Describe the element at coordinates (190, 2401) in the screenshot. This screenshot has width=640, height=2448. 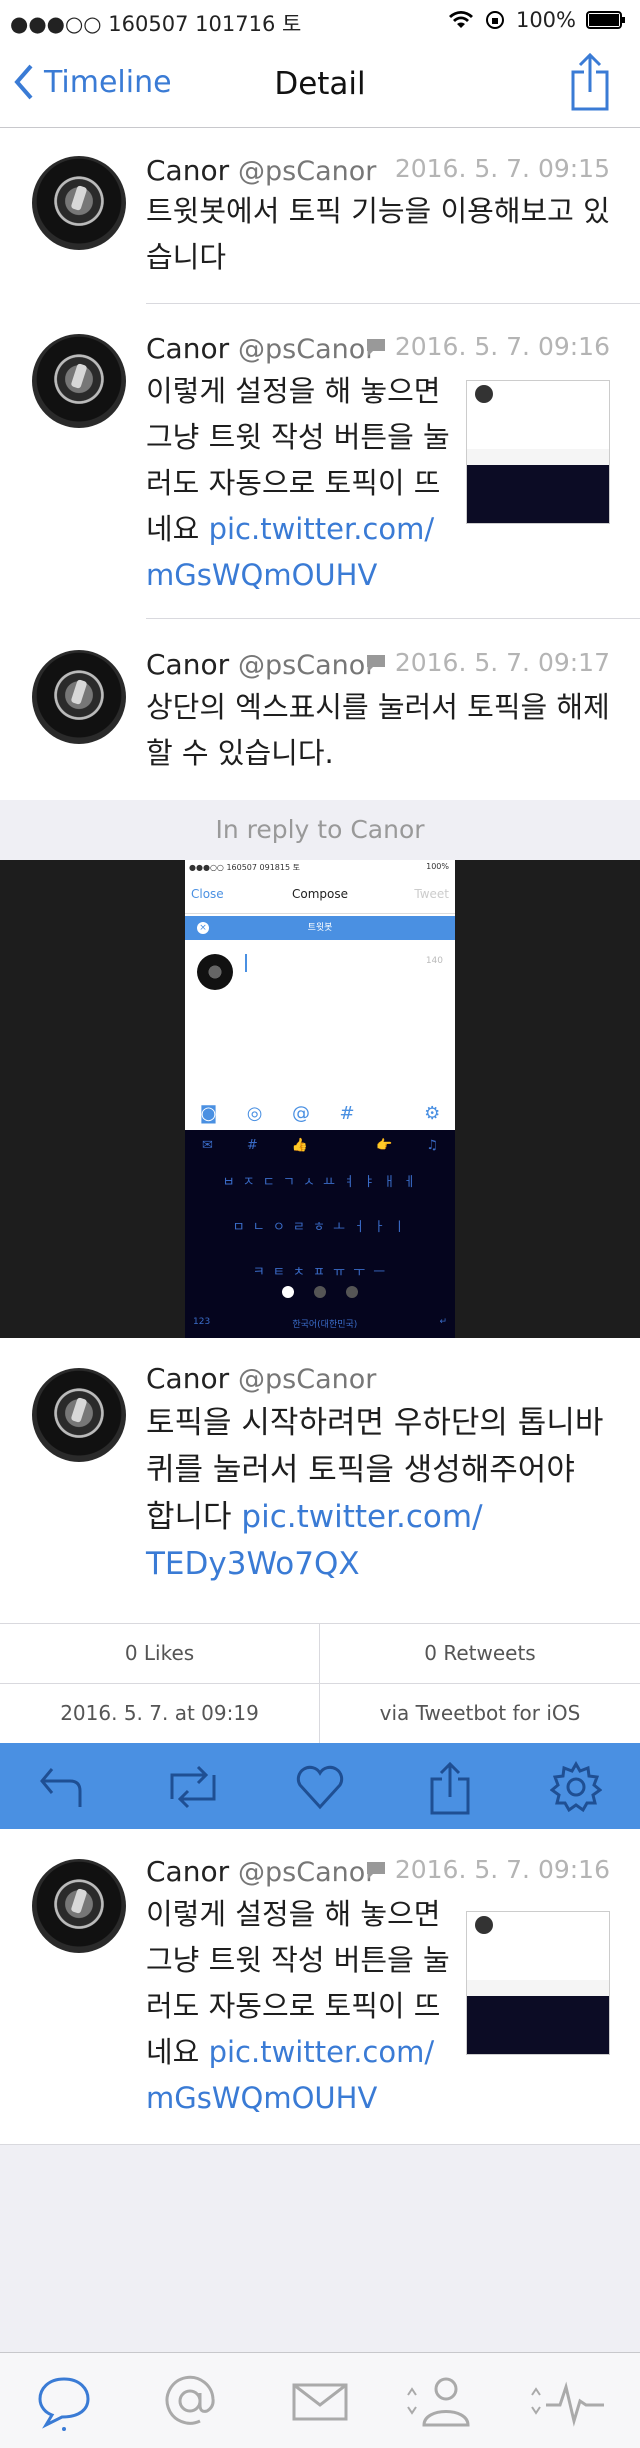
I see `tab-mentions` at that location.